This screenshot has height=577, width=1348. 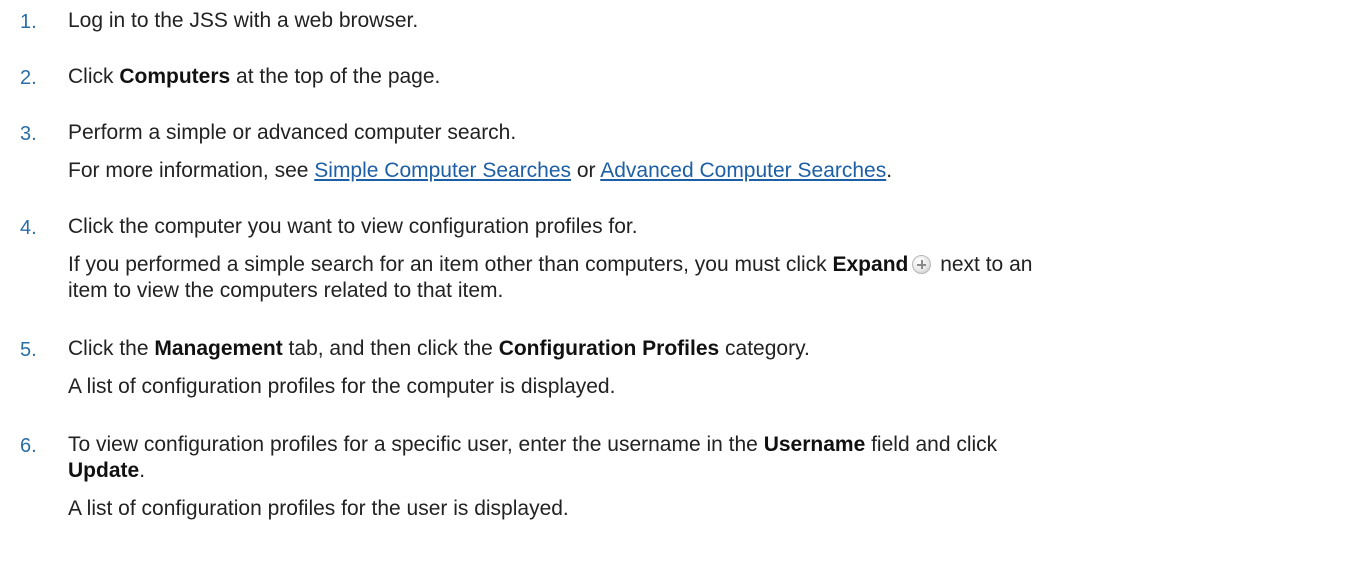 I want to click on ui-term-management: Management, so click(x=218, y=348).